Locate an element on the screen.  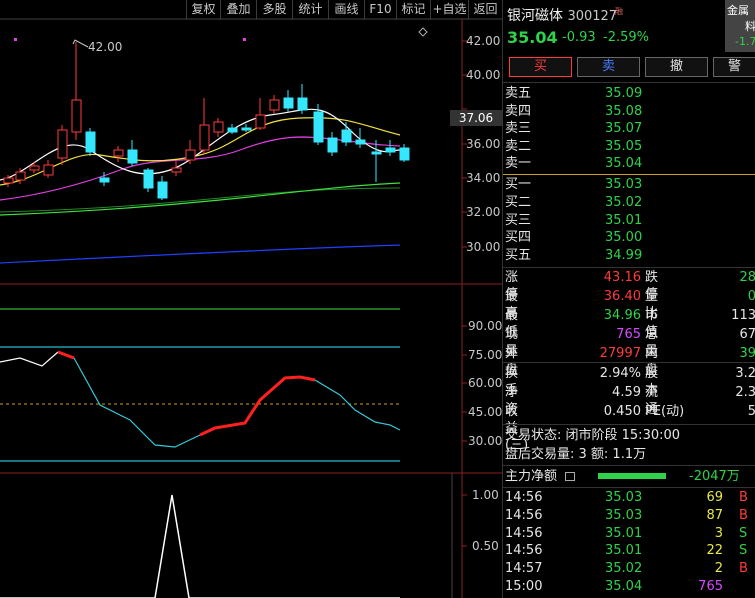
flow-bar is located at coordinates (632, 476).